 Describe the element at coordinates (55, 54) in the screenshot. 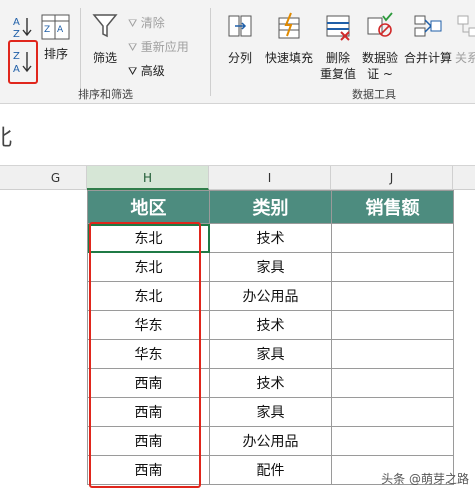

I see `sort-label: 排序` at that location.